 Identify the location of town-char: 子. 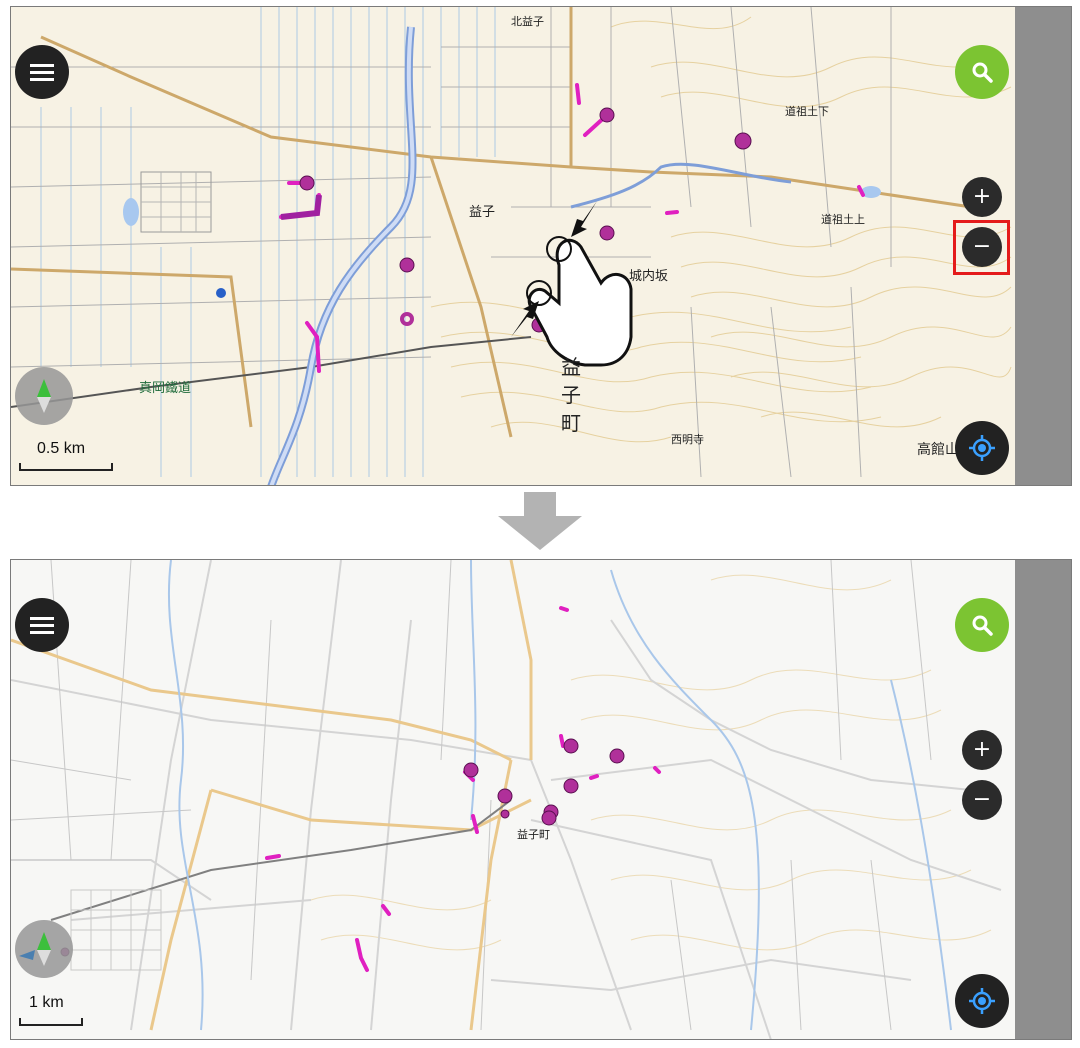
(571, 395).